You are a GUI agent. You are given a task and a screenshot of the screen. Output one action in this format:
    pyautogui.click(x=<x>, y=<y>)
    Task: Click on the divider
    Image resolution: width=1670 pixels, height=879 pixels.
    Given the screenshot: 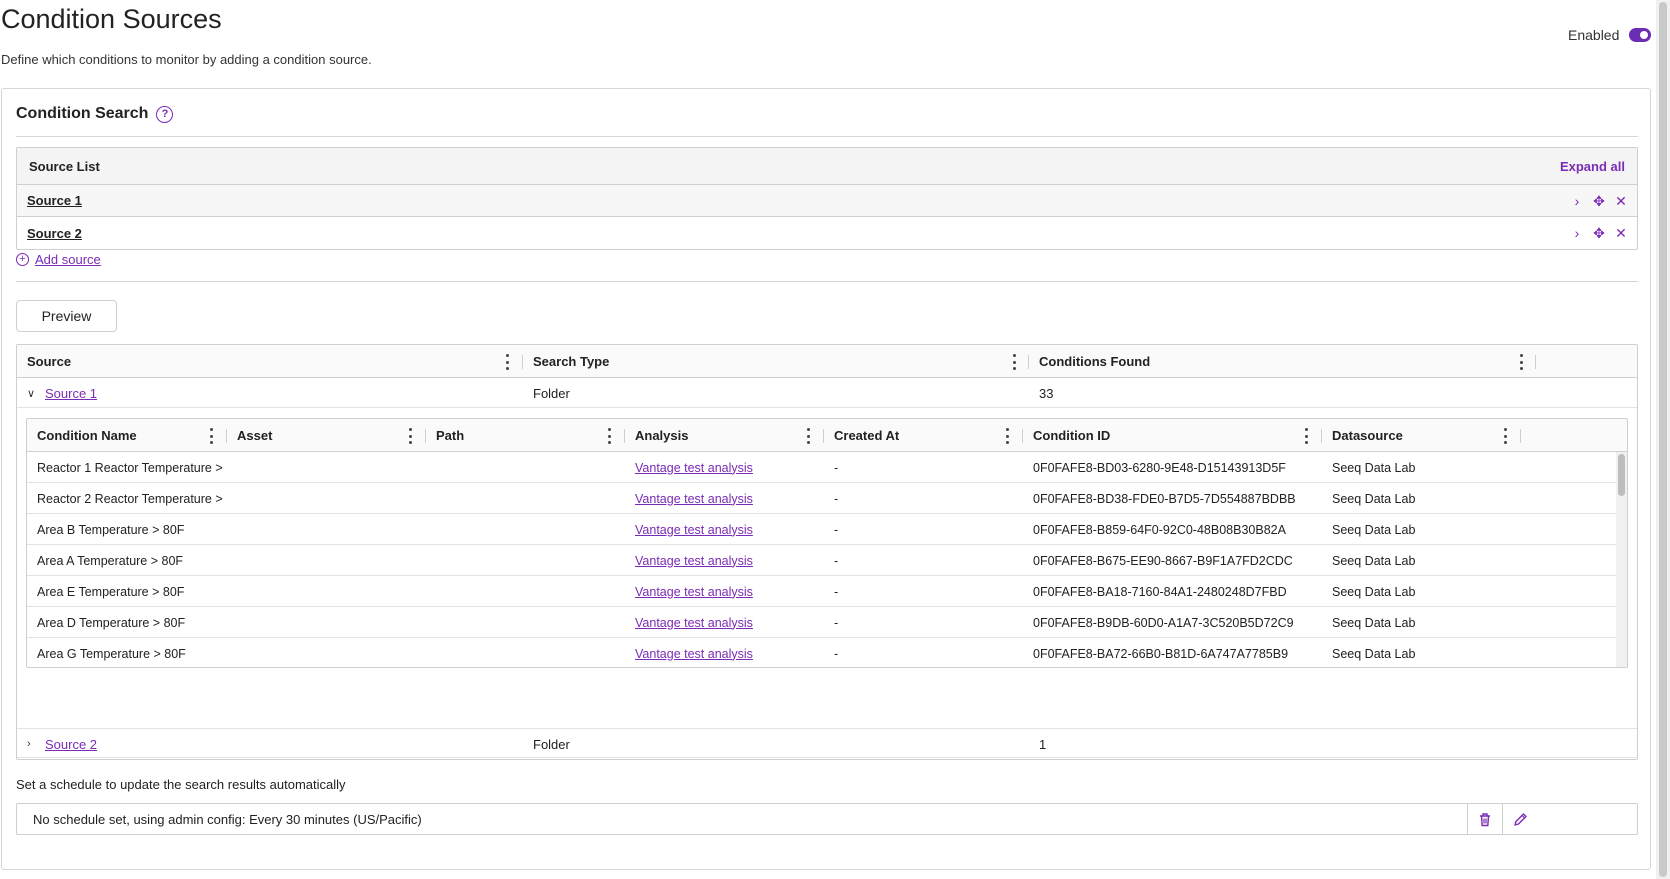 What is the action you would take?
    pyautogui.click(x=827, y=281)
    